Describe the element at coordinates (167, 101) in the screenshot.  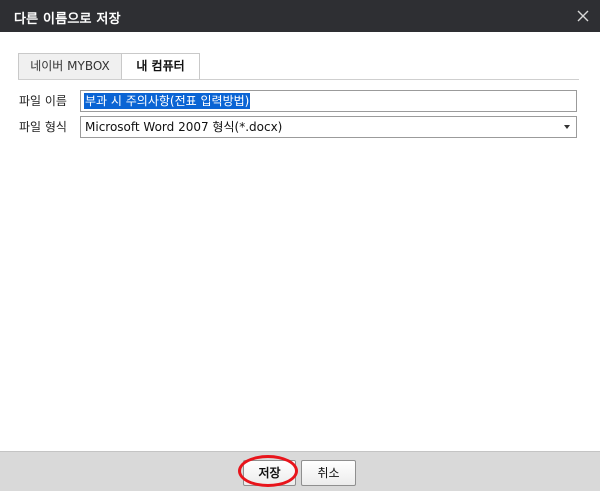
I see `filename-value: 부과 시 주의사항(전표 입력방법)` at that location.